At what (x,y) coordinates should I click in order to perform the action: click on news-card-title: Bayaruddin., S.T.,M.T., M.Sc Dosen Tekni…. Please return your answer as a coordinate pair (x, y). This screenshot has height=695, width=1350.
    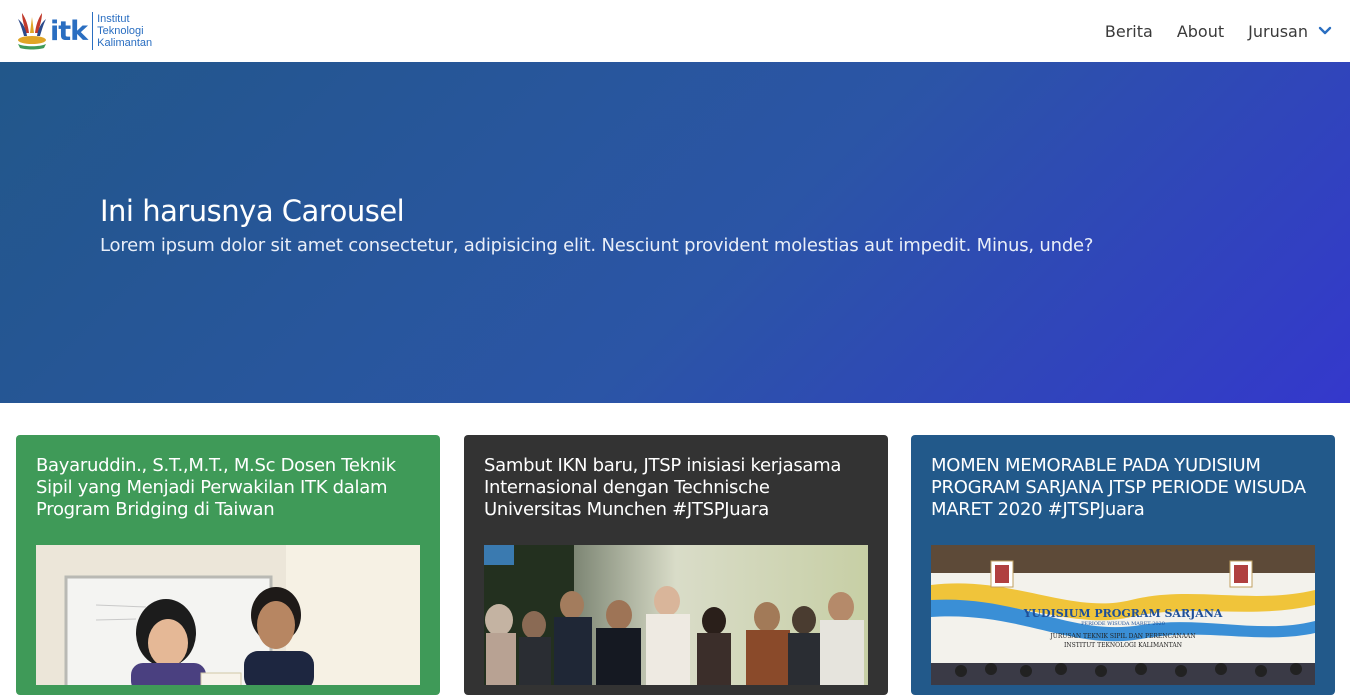
    Looking at the image, I should click on (228, 500).